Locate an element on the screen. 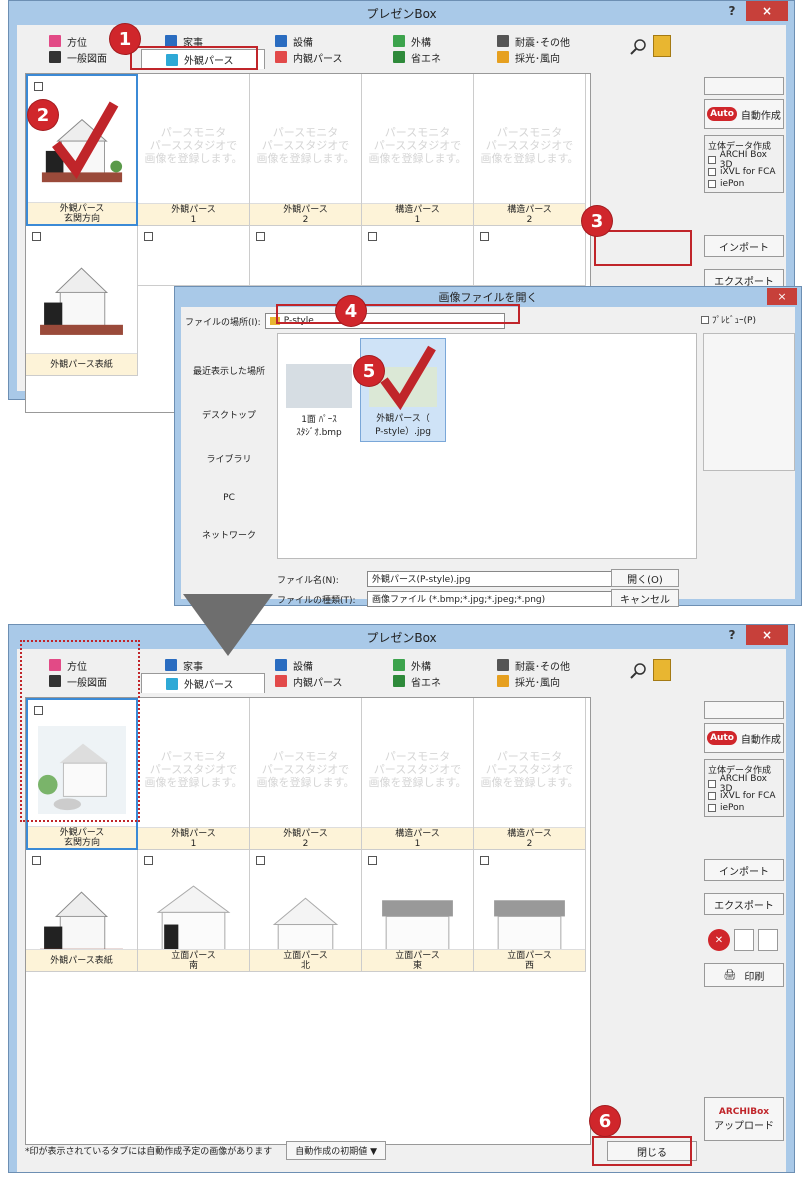  step-badge: 1 is located at coordinates (125, 39).